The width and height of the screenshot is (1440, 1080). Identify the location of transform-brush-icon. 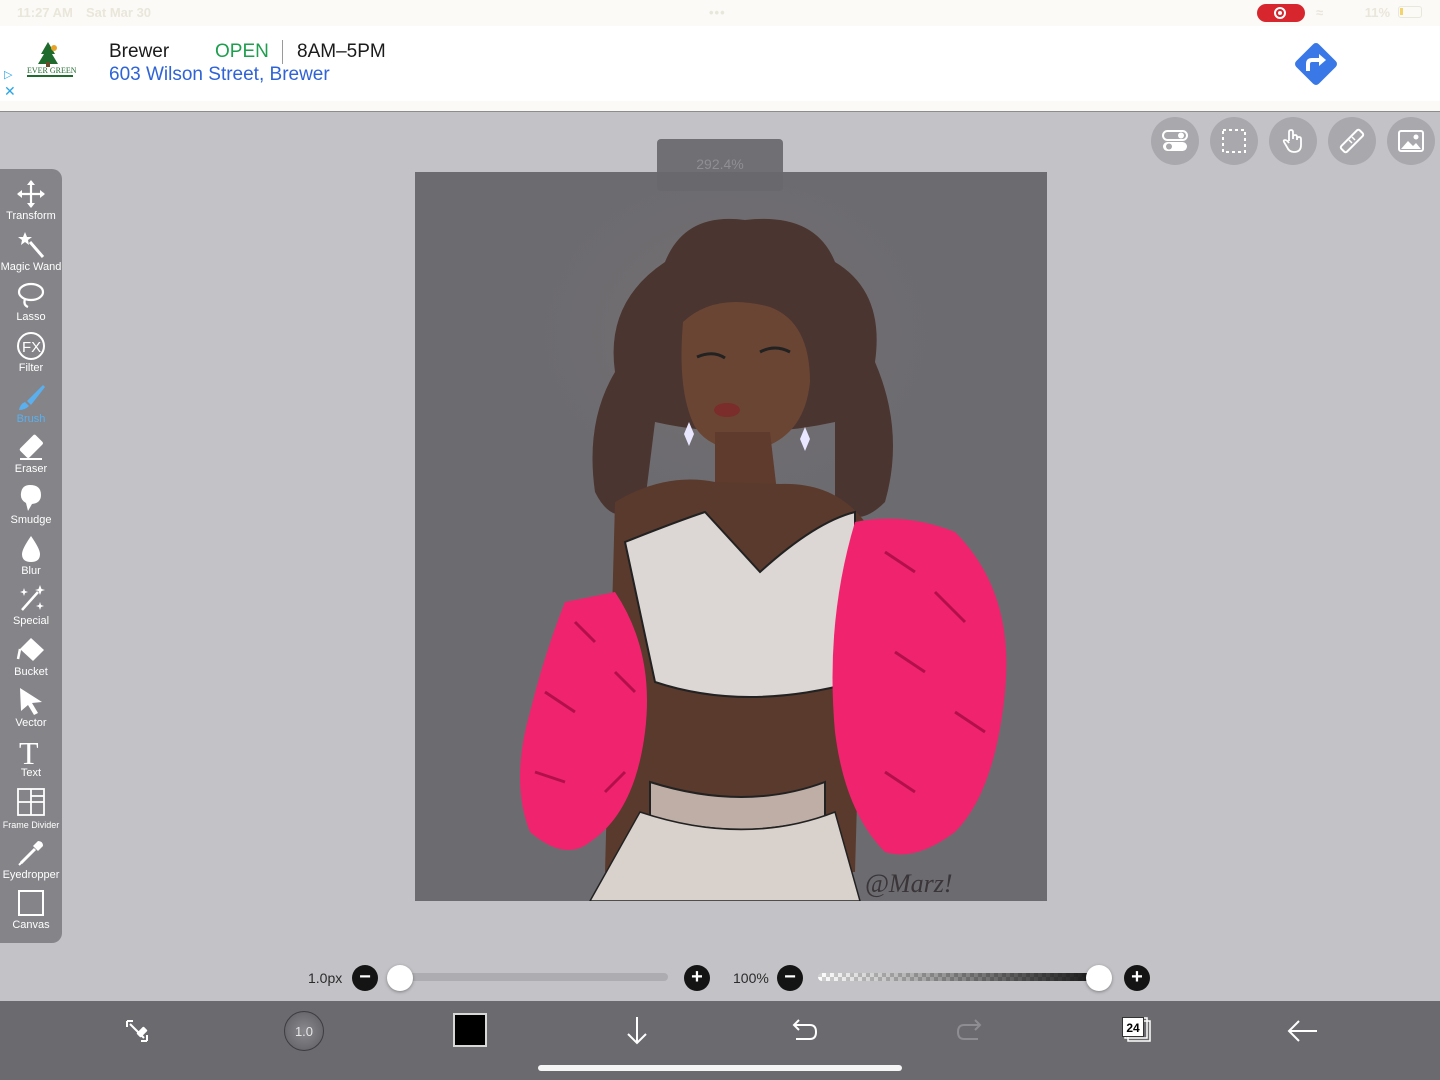
(137, 1031).